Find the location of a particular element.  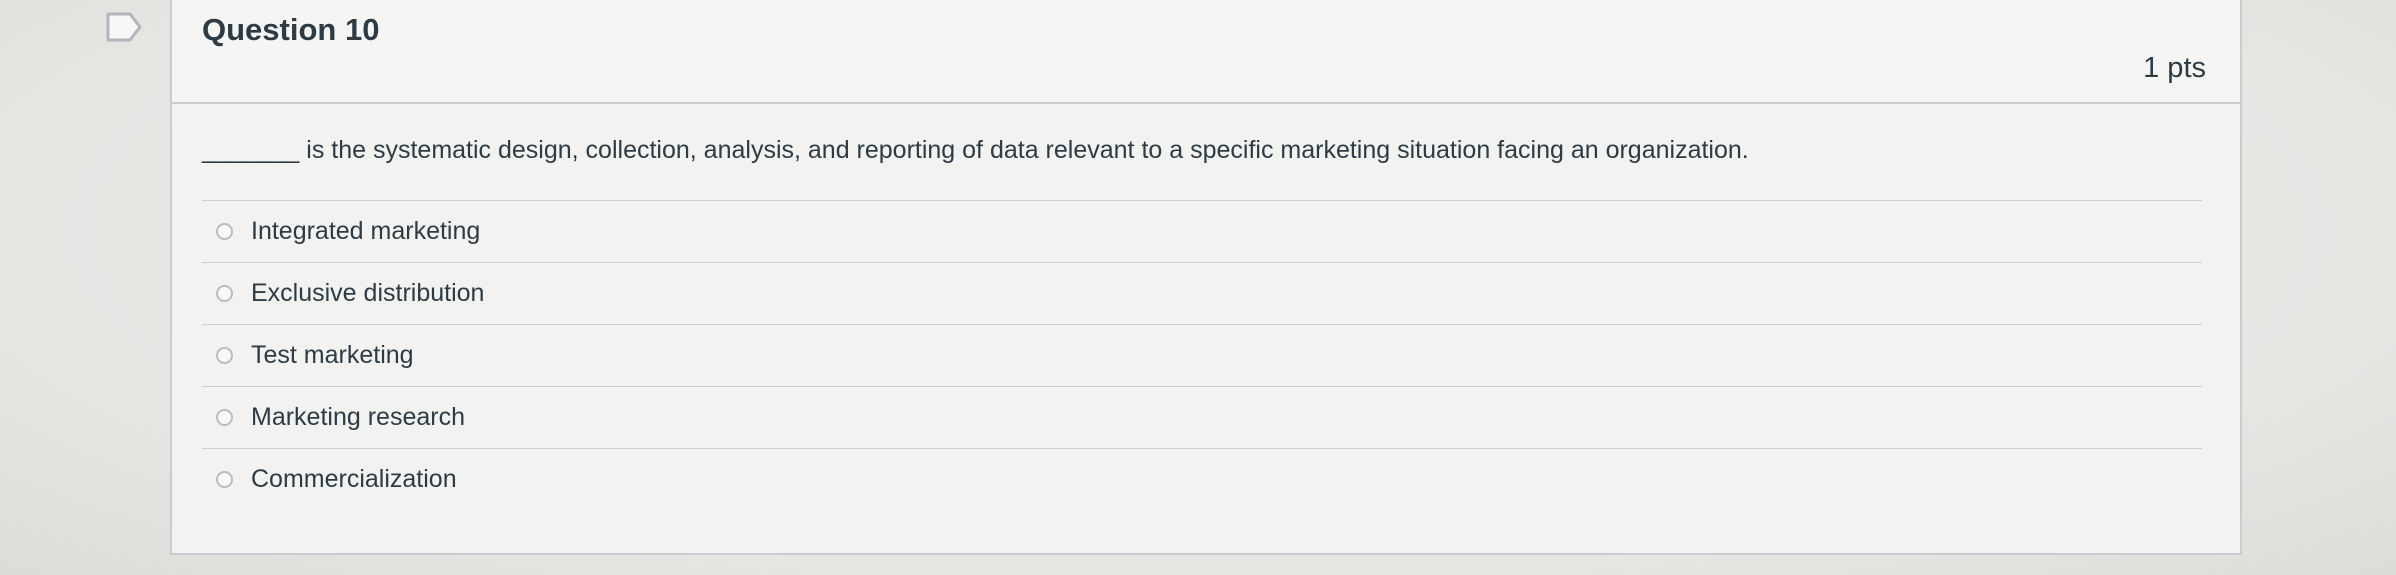

answer-option-marketing-research: Marketing research is located at coordinates (1202, 417).